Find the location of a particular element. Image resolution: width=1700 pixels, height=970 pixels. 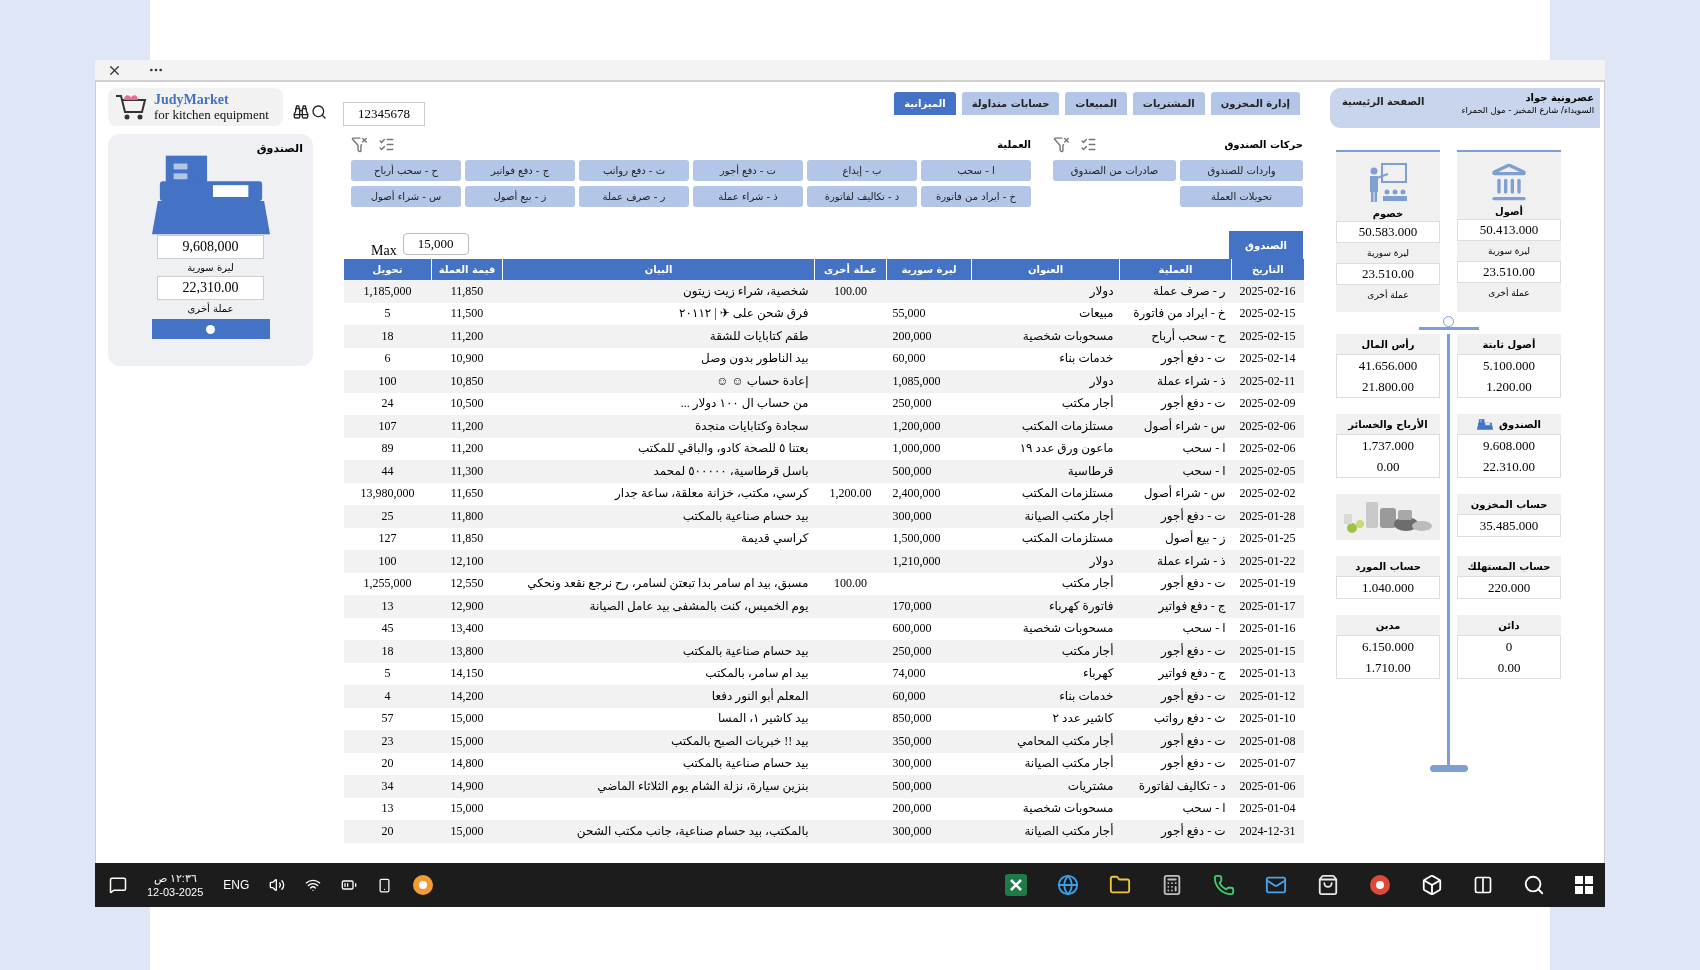

table-cell: 2025-01-25 is located at coordinates (1267, 538).